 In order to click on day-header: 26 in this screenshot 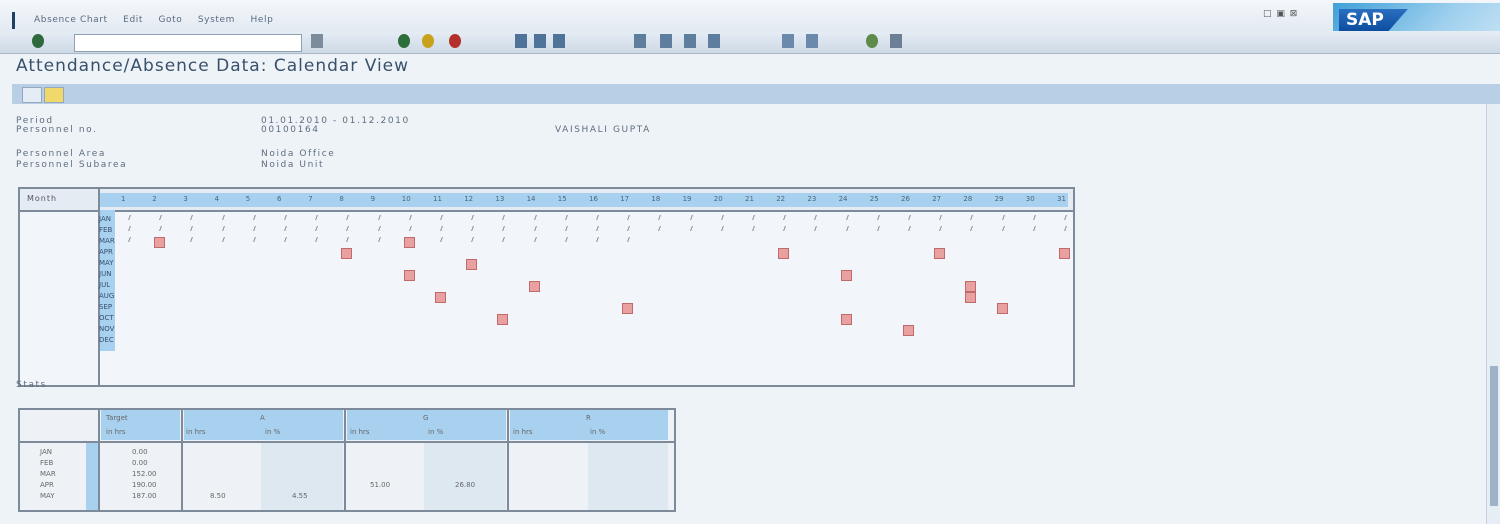, I will do `click(905, 199)`.